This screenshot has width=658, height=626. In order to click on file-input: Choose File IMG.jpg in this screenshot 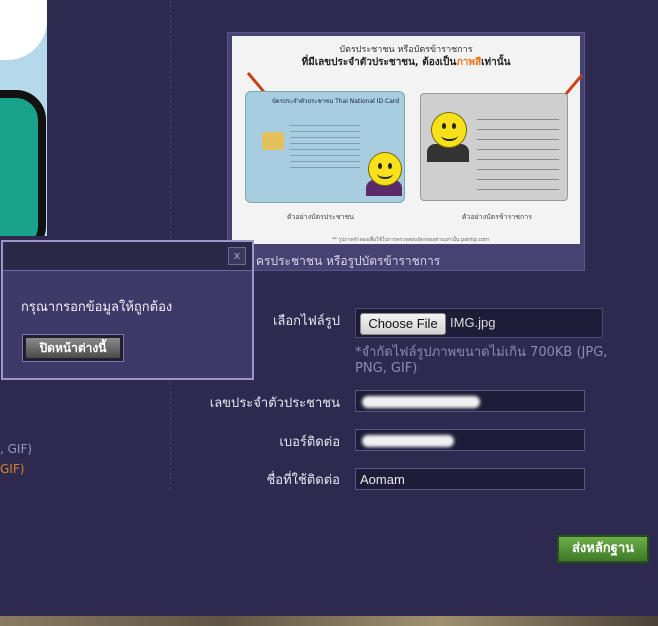, I will do `click(479, 323)`.